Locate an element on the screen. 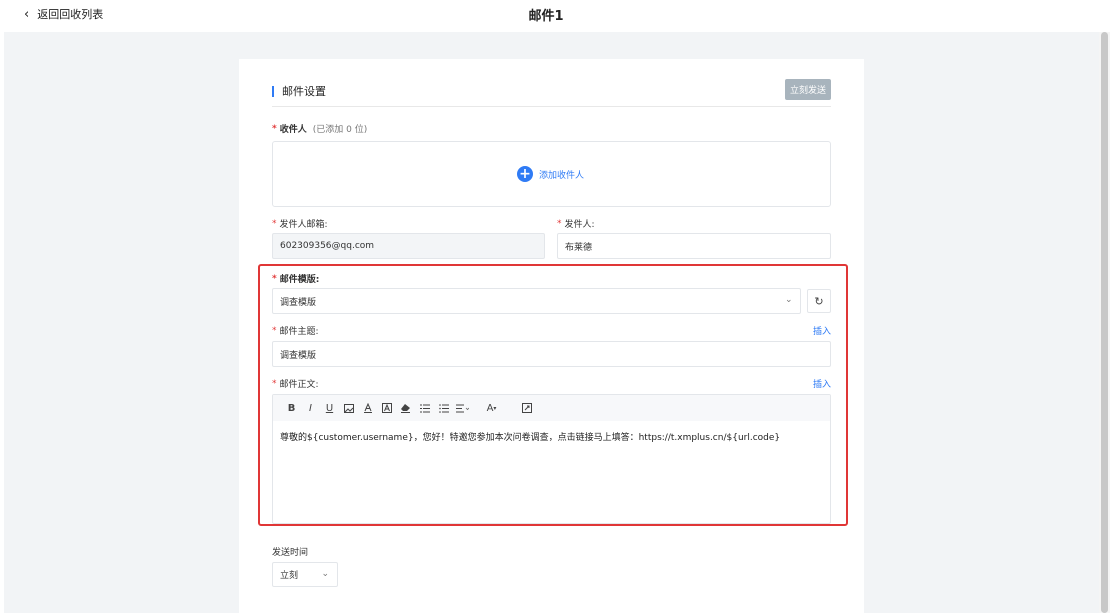 This screenshot has width=1110, height=613. refresh-icon: ↻ is located at coordinates (819, 301).